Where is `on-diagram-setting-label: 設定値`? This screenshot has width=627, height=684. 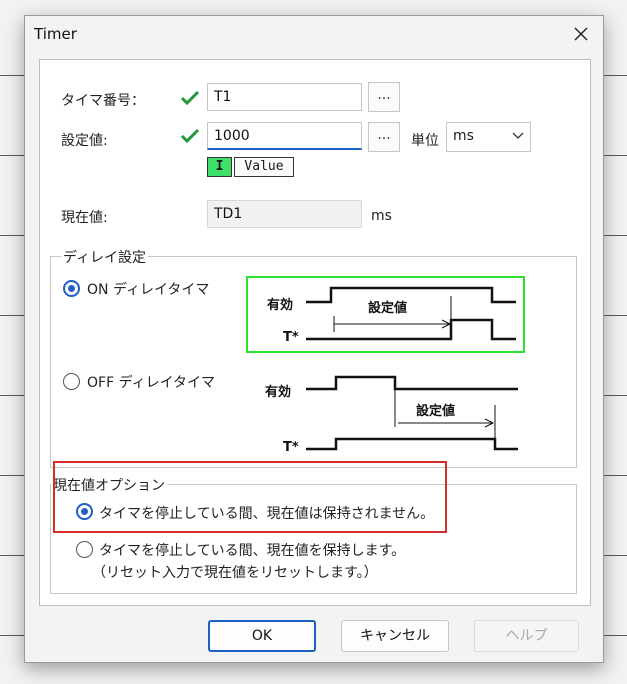
on-diagram-setting-label: 設定値 is located at coordinates (388, 308).